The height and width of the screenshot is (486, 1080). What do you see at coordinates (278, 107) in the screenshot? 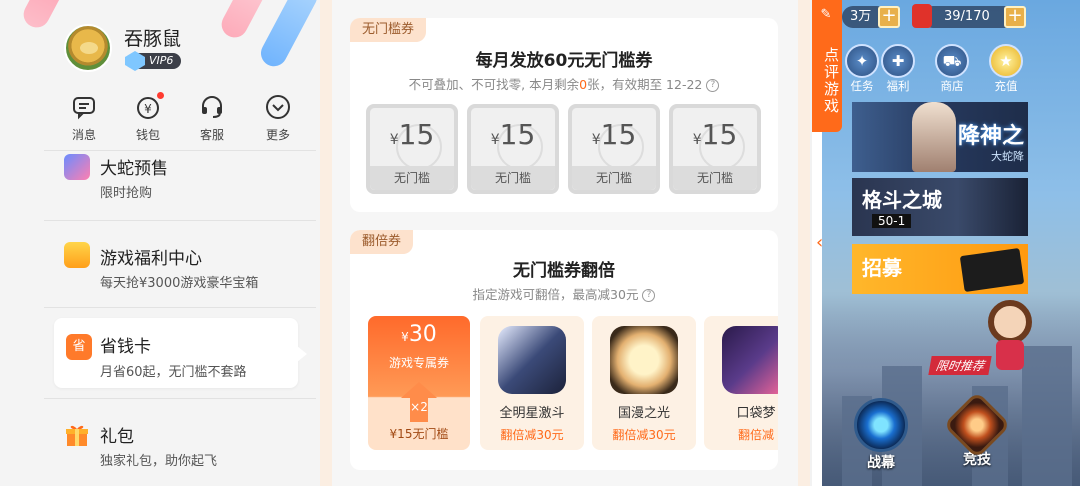
I see `chevron-down-icon` at bounding box center [278, 107].